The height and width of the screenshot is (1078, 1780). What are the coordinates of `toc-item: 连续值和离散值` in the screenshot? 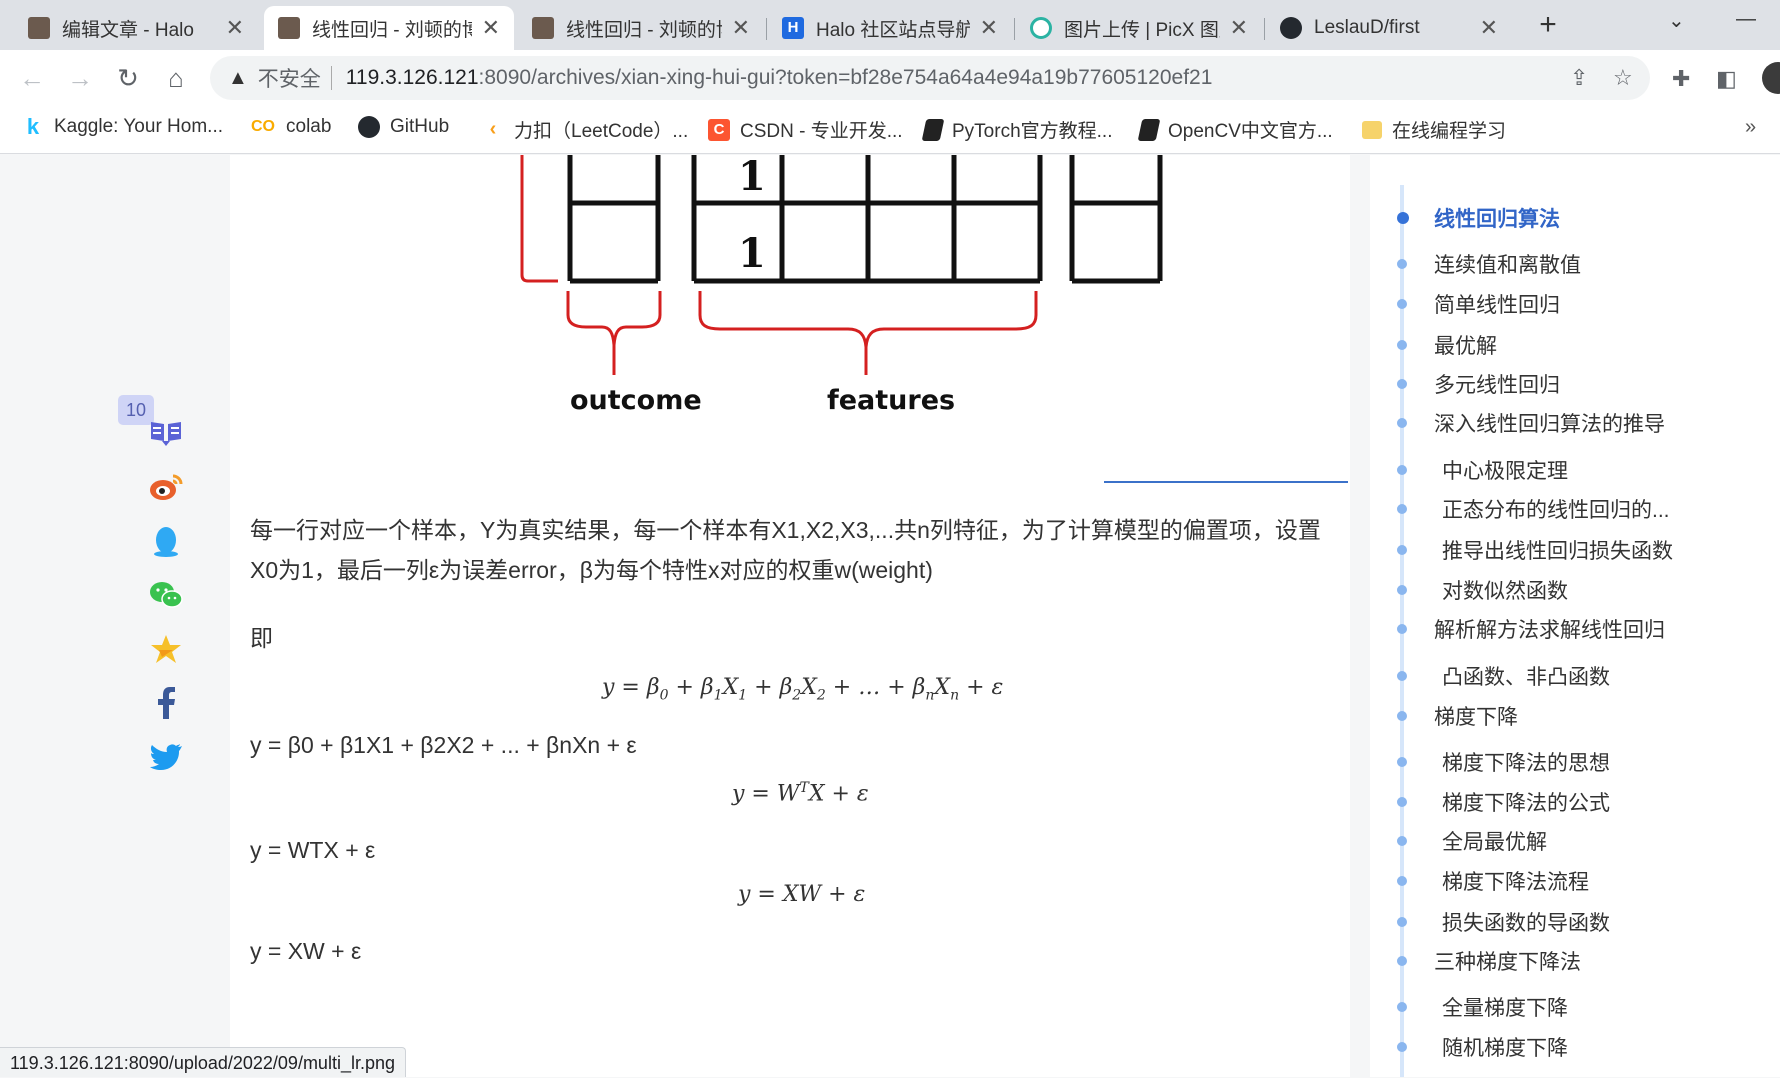 It's located at (1489, 264).